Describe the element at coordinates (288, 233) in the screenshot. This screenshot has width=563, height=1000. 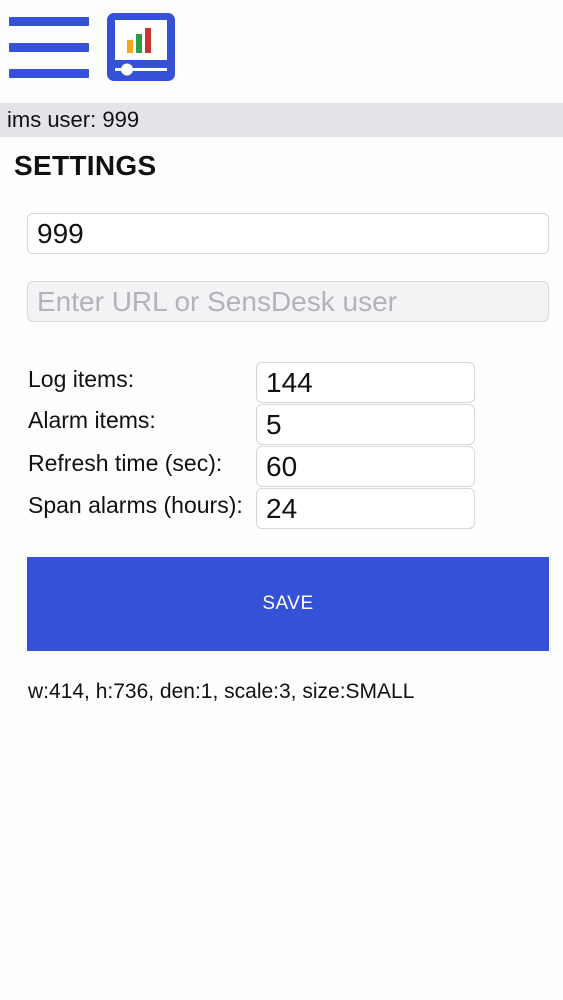
I see `user-field` at that location.